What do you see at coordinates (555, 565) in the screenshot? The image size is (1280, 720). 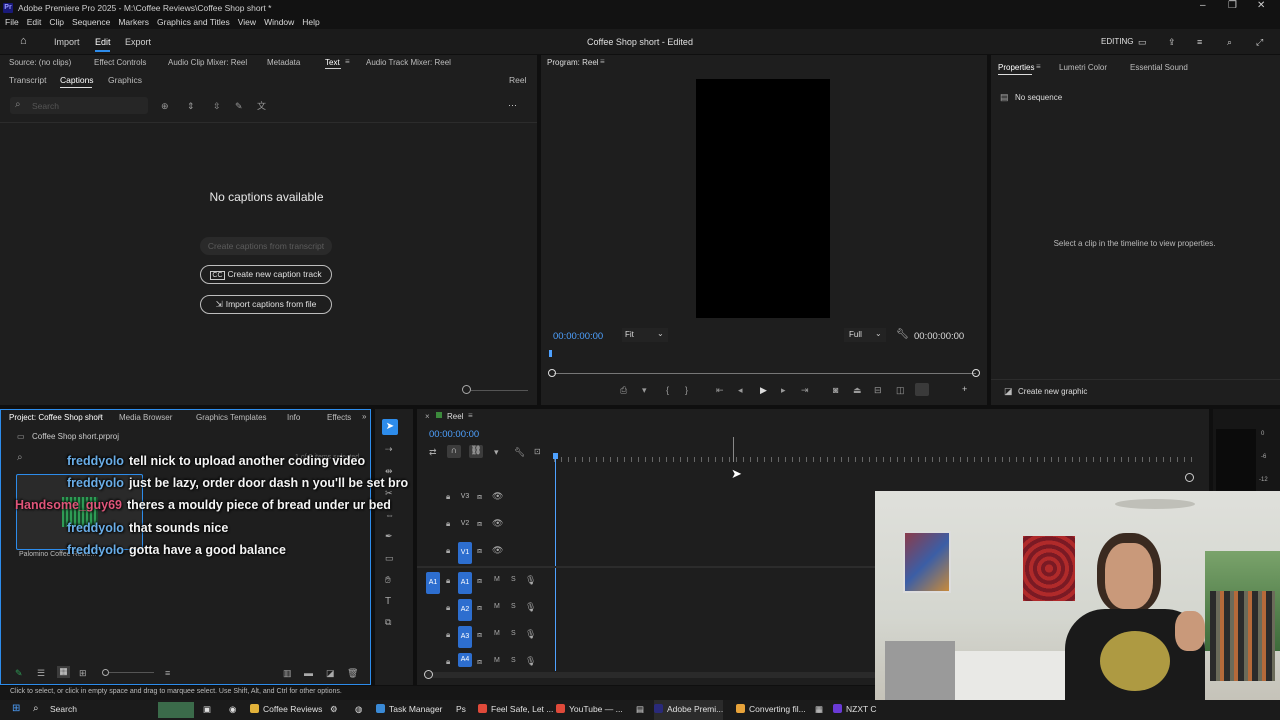 I see `timeline-playhead-line` at bounding box center [555, 565].